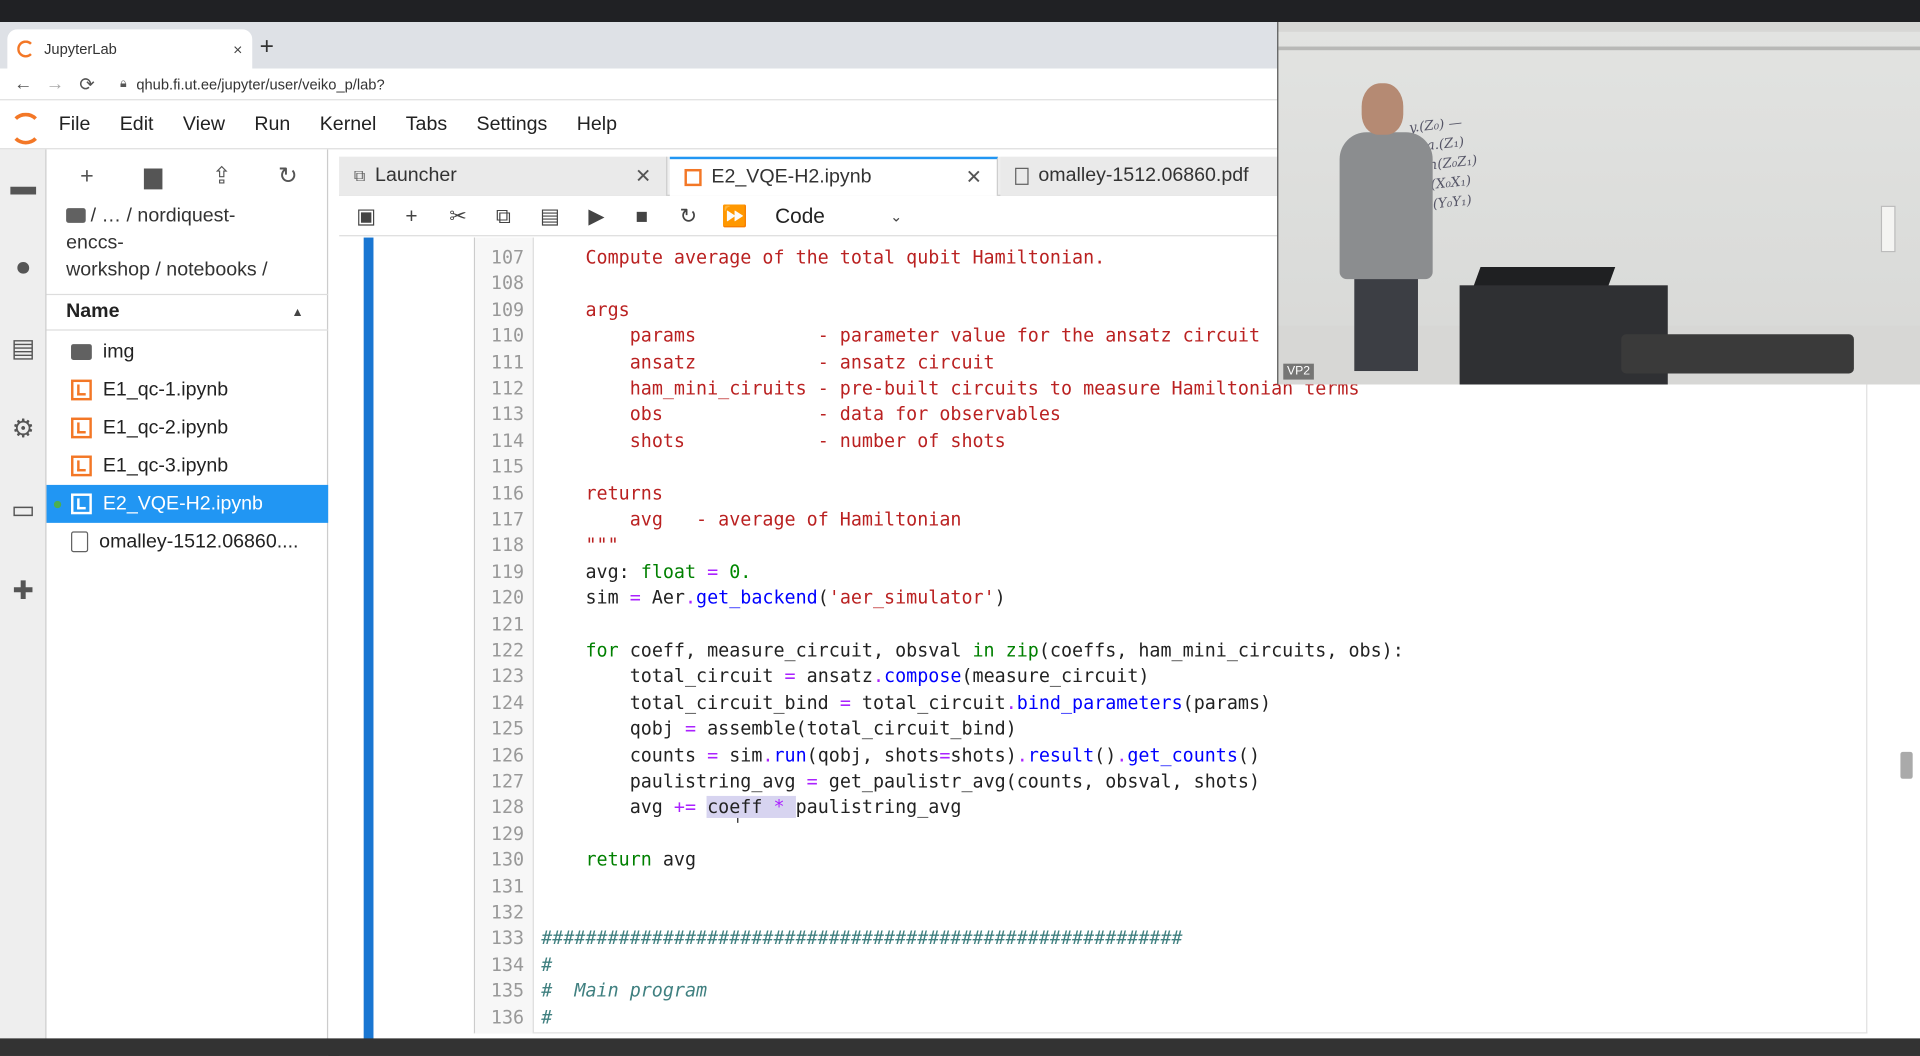 Image resolution: width=1920 pixels, height=1056 pixels. Describe the element at coordinates (426, 124) in the screenshot. I see `menu-tabs: Tabs` at that location.